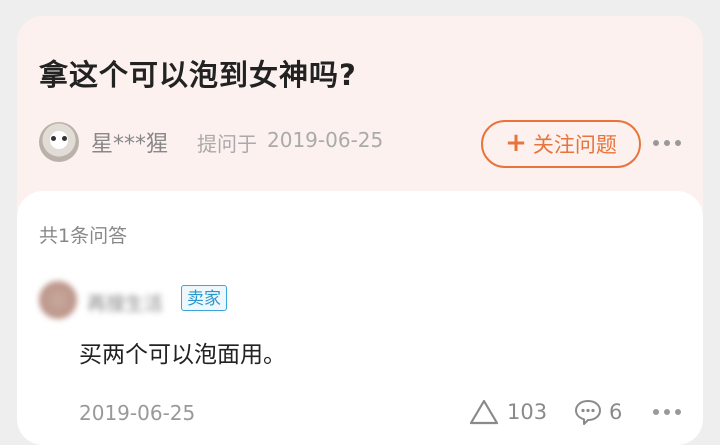 The height and width of the screenshot is (445, 720). I want to click on comment-button: 6, so click(597, 412).